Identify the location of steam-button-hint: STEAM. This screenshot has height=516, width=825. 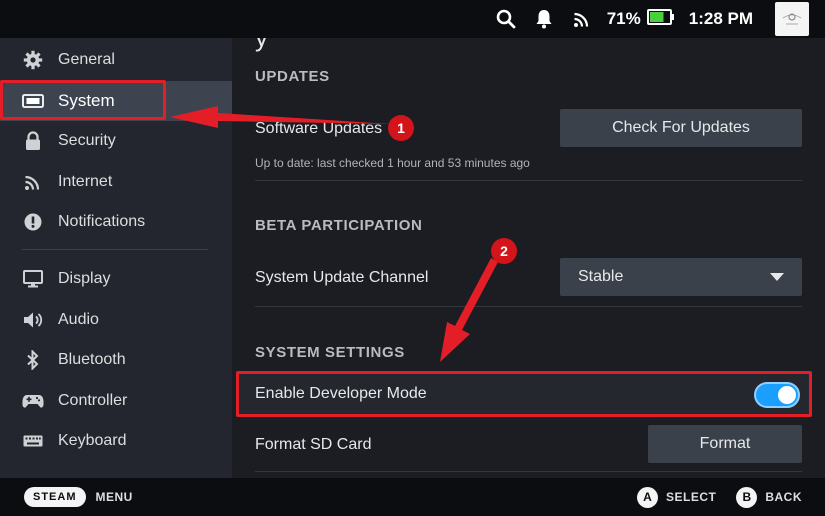
(55, 497).